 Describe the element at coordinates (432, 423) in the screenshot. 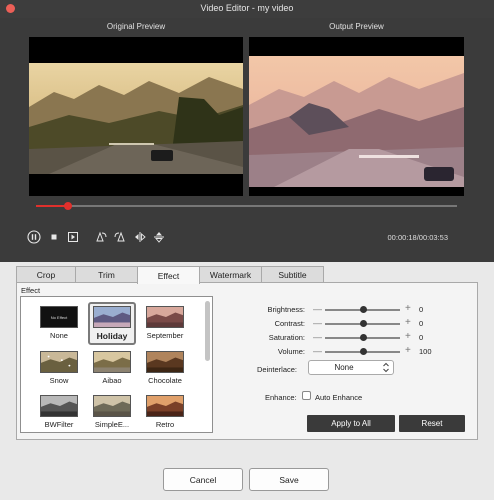

I see `reset-button: Reset` at that location.